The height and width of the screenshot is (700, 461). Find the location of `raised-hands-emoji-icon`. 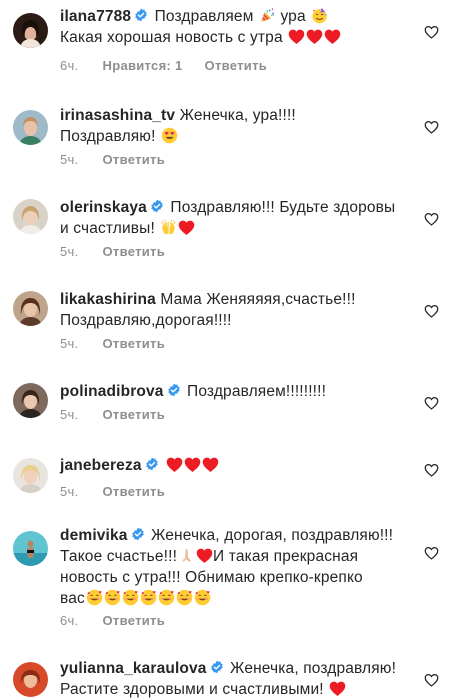

raised-hands-emoji-icon is located at coordinates (168, 227).